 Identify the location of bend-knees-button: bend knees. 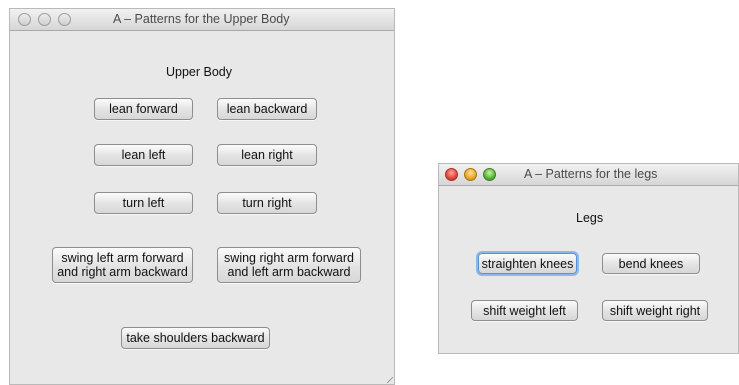
(651, 263).